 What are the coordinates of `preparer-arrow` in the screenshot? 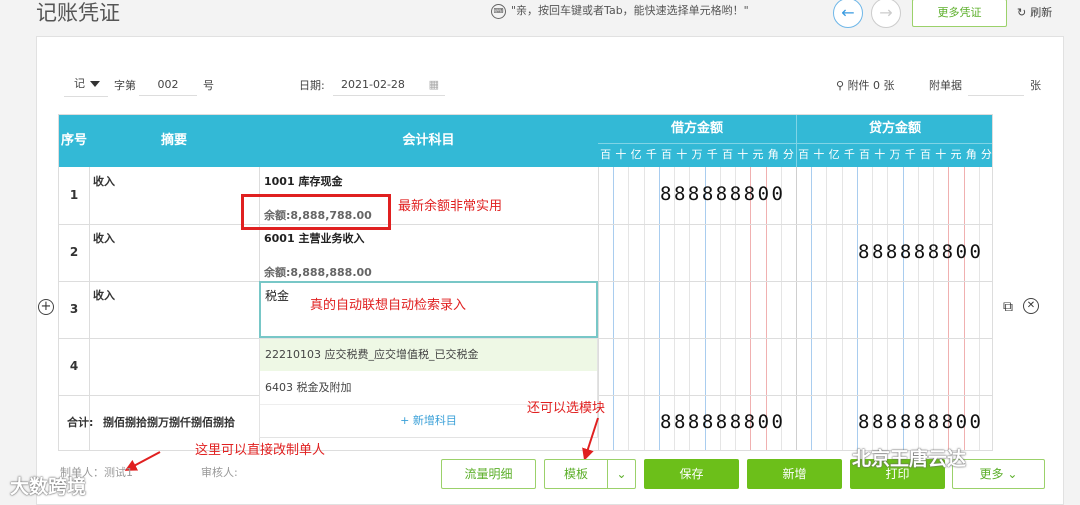 It's located at (142, 461).